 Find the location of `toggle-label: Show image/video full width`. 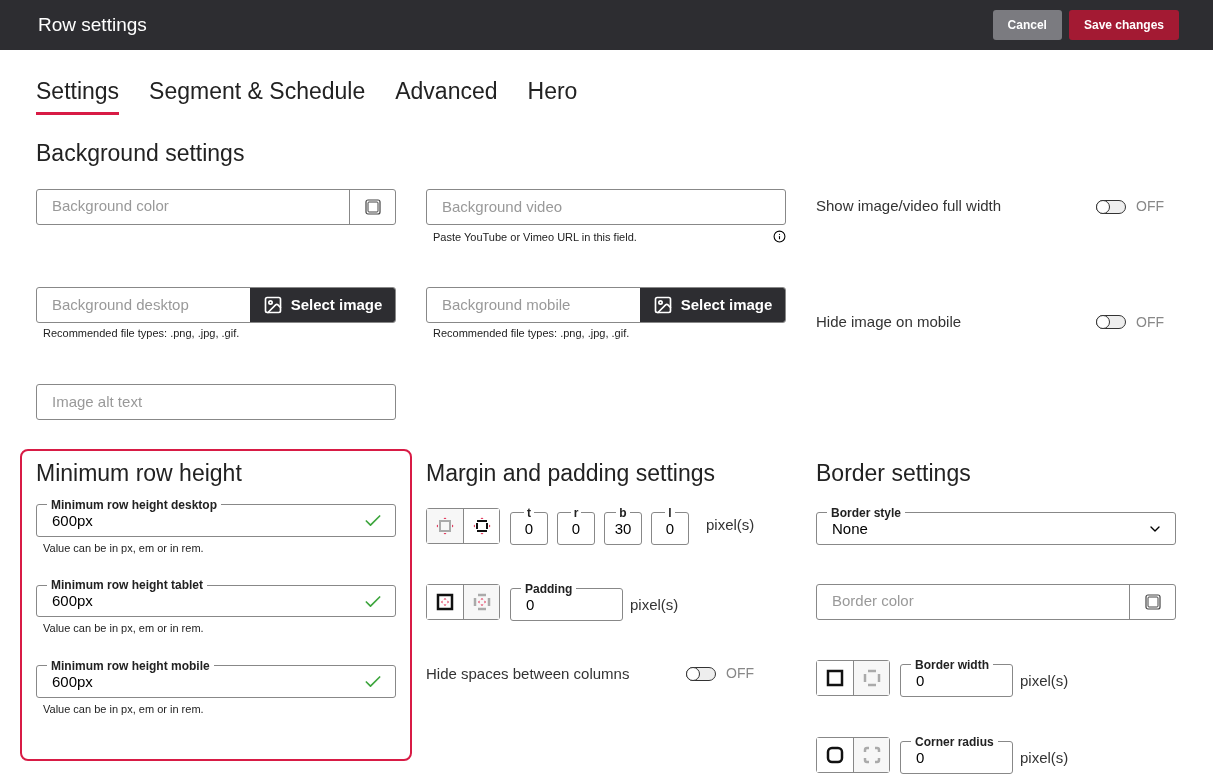

toggle-label: Show image/video full width is located at coordinates (909, 206).